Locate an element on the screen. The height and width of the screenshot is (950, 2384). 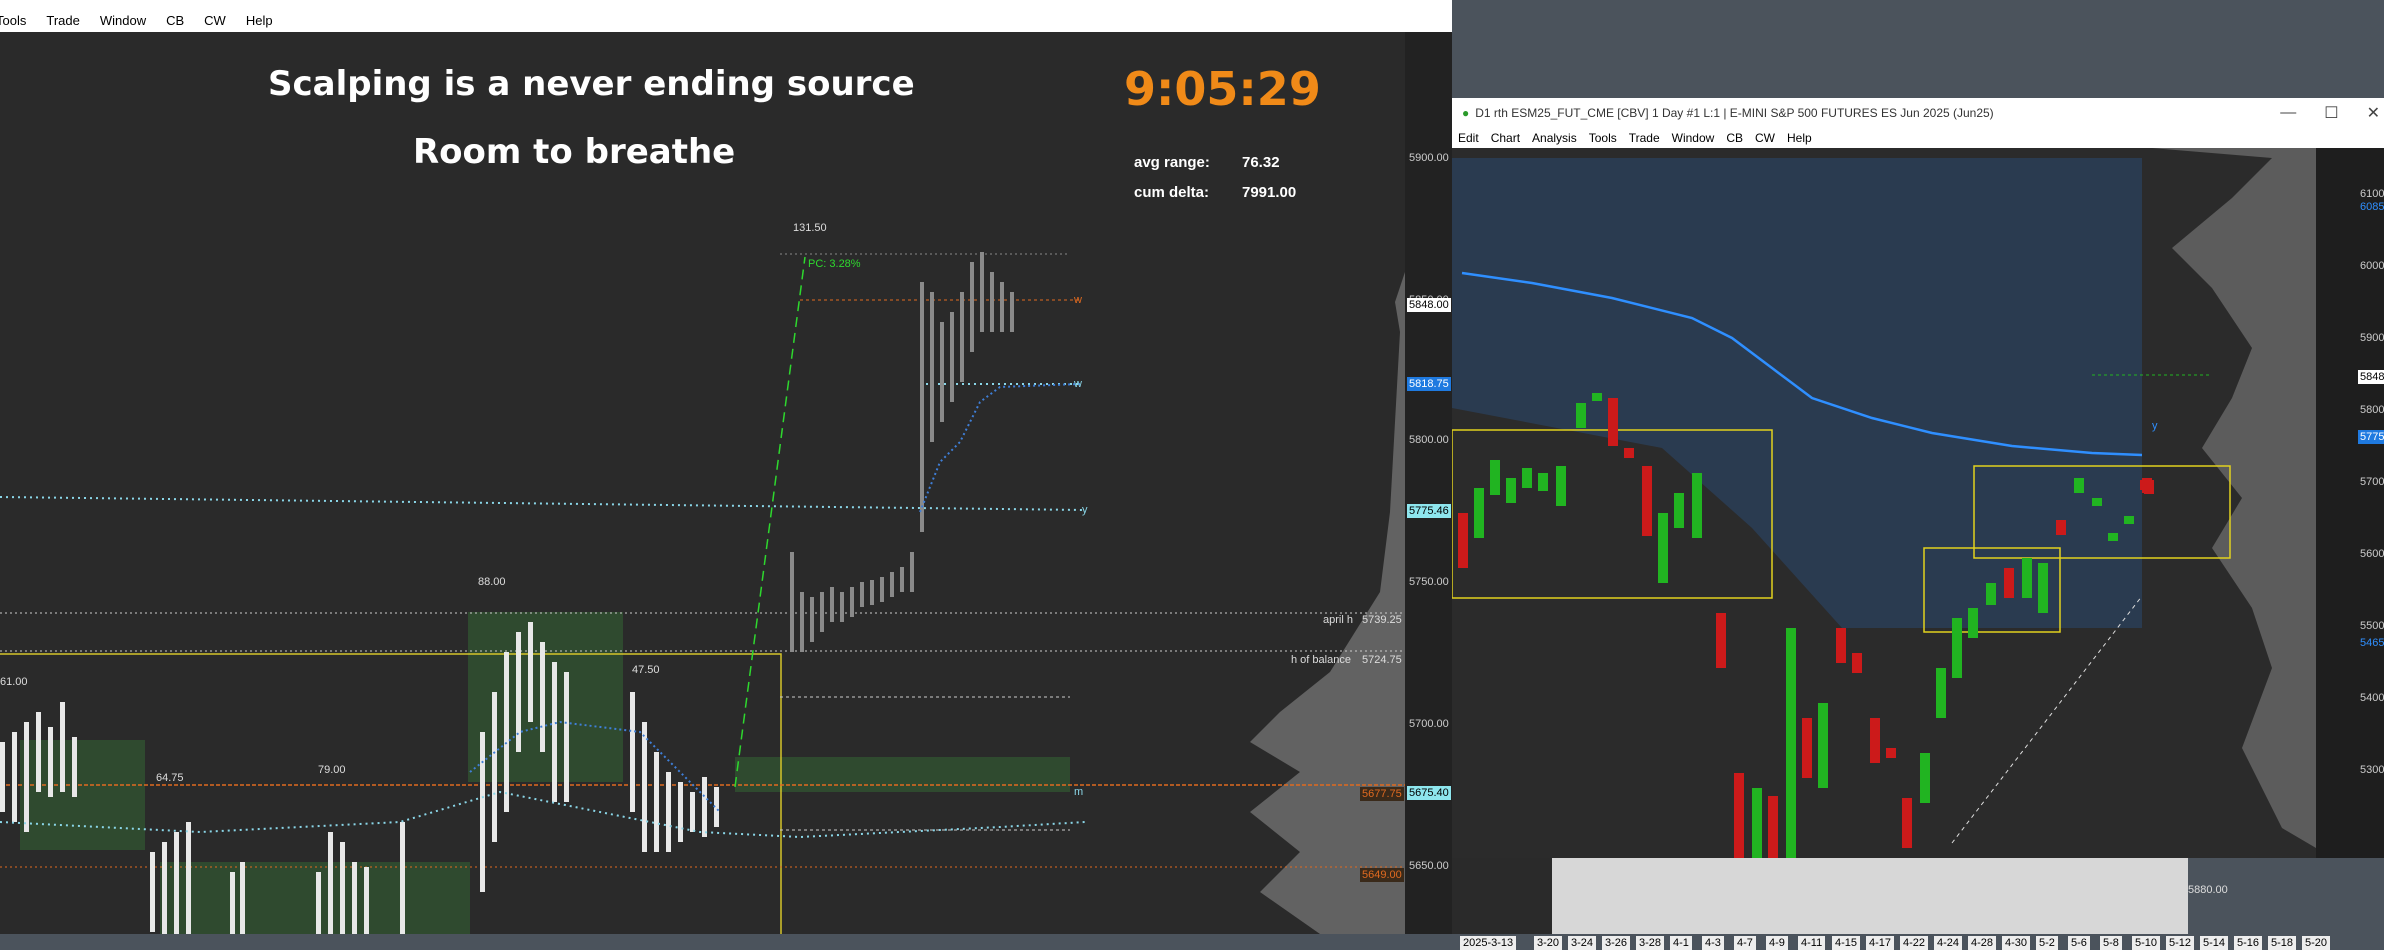
menu-analysis: Analysis is located at coordinates (1554, 138).